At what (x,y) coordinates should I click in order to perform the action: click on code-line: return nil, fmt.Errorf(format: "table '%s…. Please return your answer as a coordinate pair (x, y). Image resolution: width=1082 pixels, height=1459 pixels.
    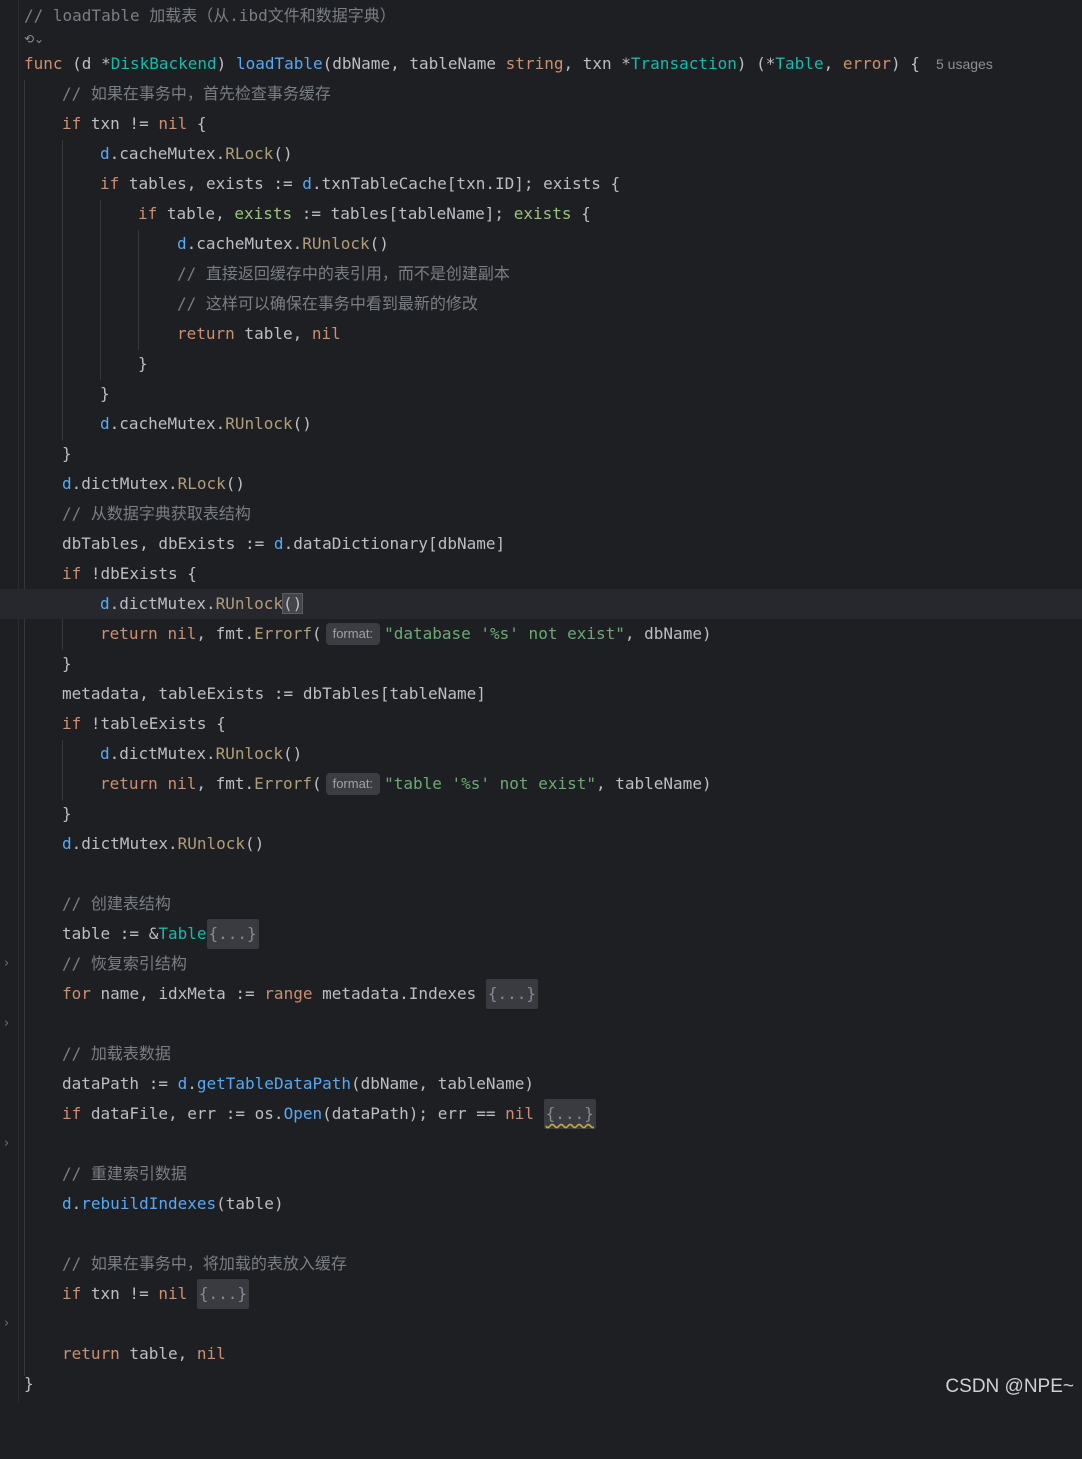
    Looking at the image, I should click on (541, 784).